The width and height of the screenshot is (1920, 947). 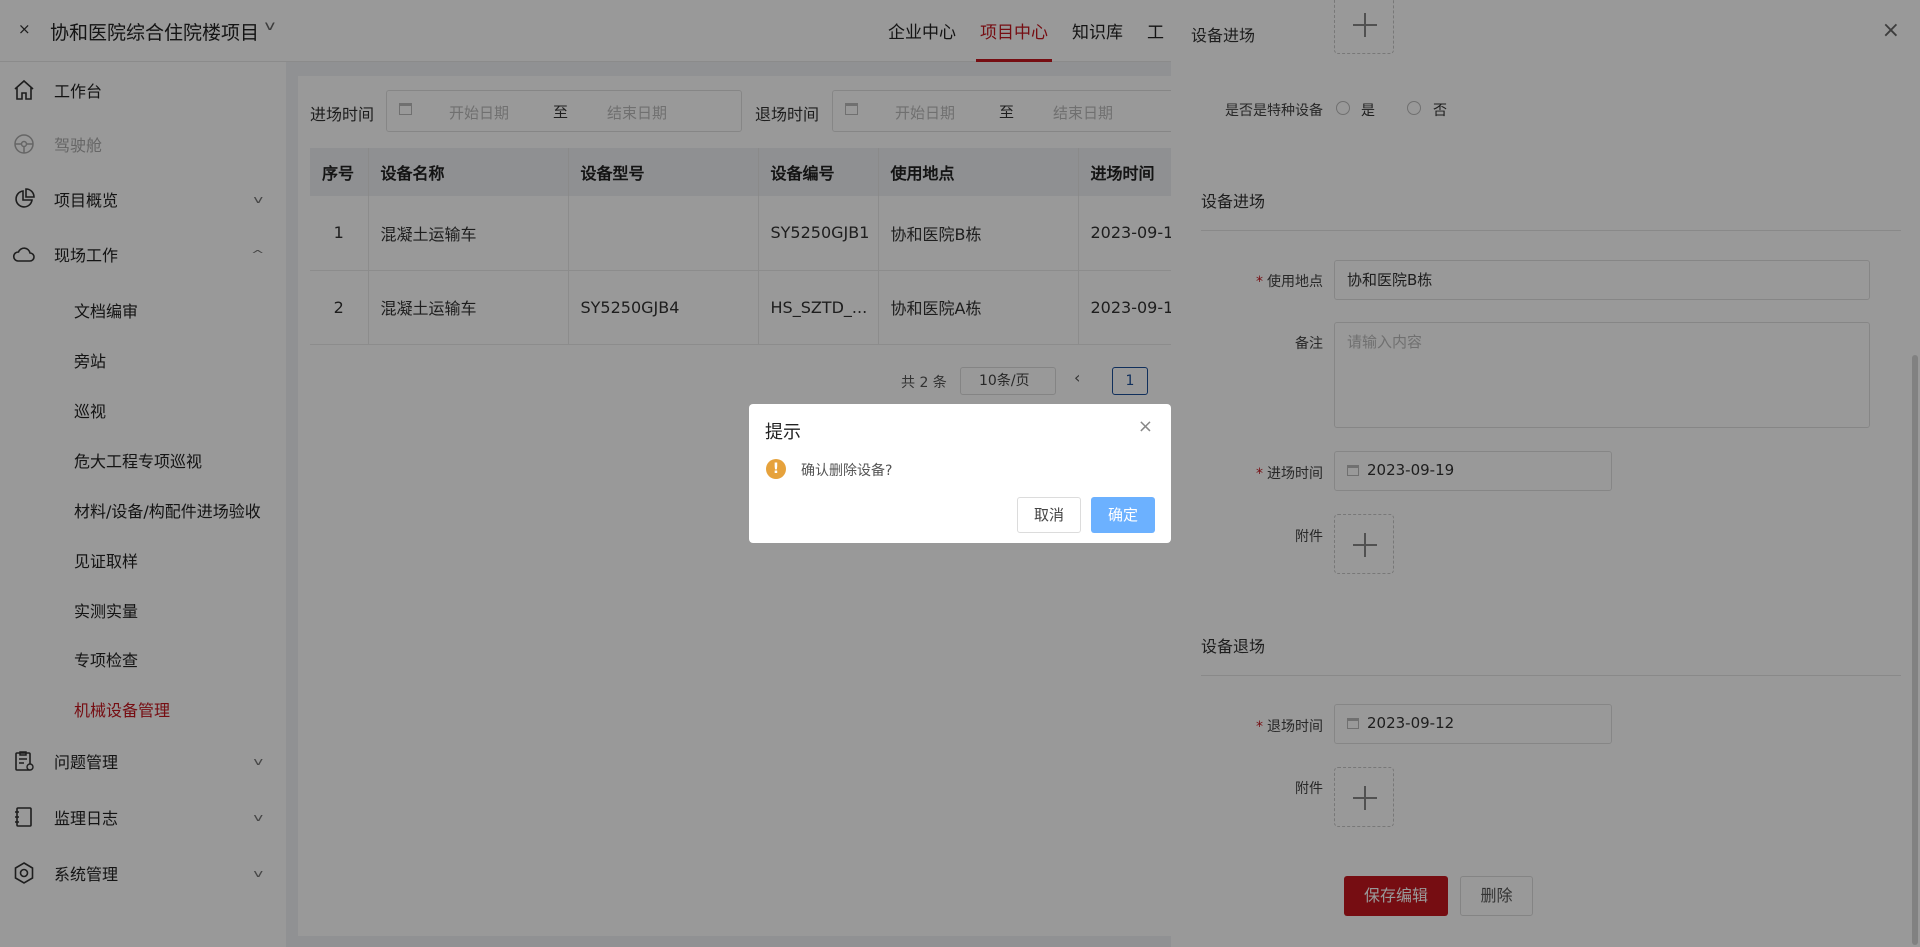 What do you see at coordinates (1145, 426) in the screenshot?
I see `close-icon: ×` at bounding box center [1145, 426].